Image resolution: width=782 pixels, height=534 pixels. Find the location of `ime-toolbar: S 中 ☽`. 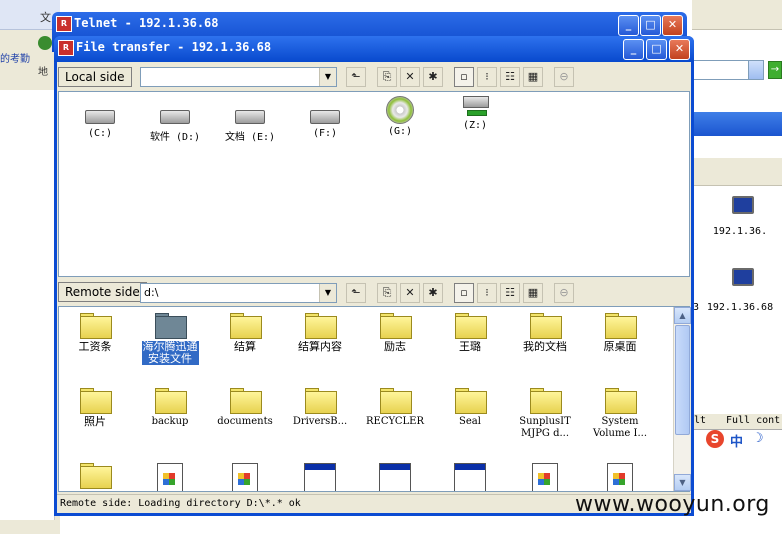

ime-toolbar: S 中 ☽ is located at coordinates (741, 440).